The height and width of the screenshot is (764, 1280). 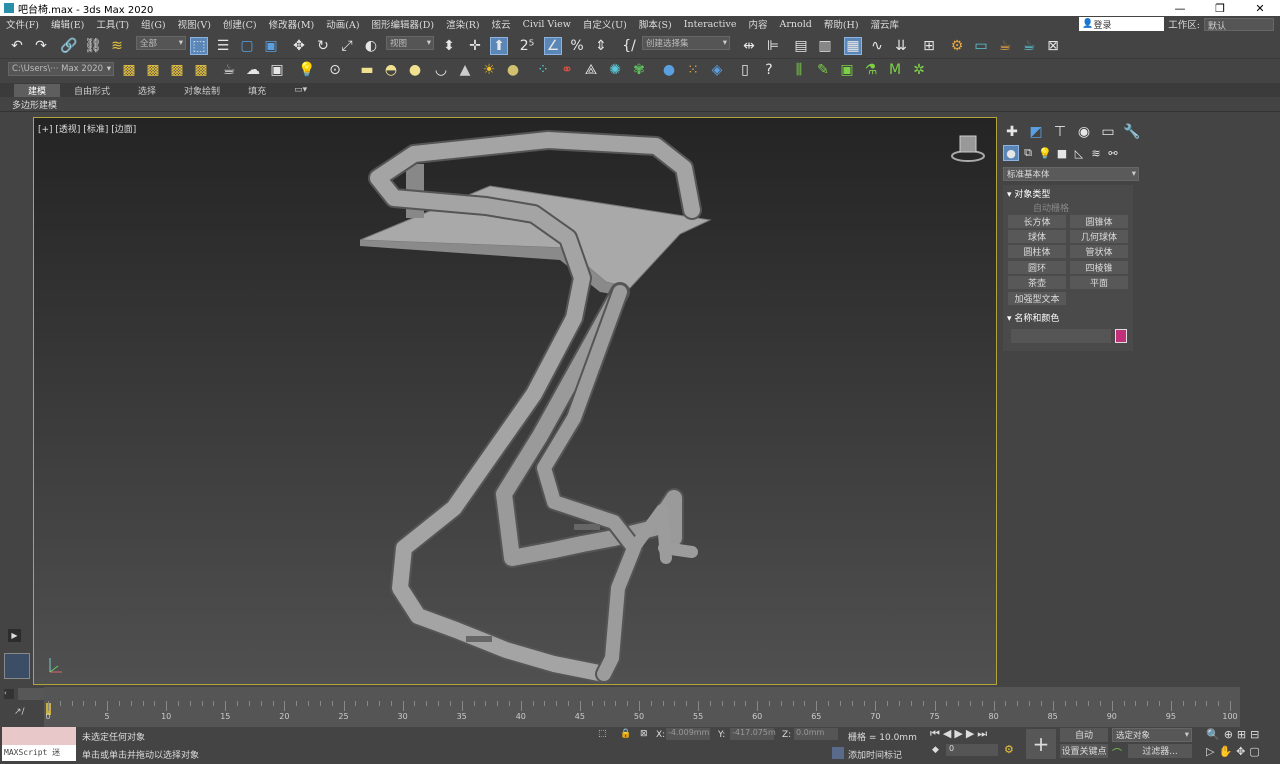 I want to click on material-sphere-icon: ◈, so click(x=717, y=70).